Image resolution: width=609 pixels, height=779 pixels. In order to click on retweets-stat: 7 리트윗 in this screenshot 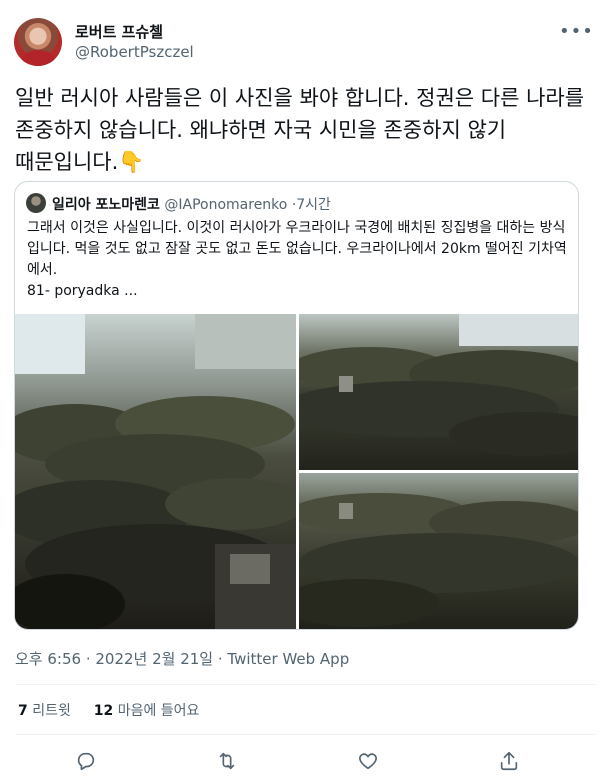, I will do `click(44, 711)`.